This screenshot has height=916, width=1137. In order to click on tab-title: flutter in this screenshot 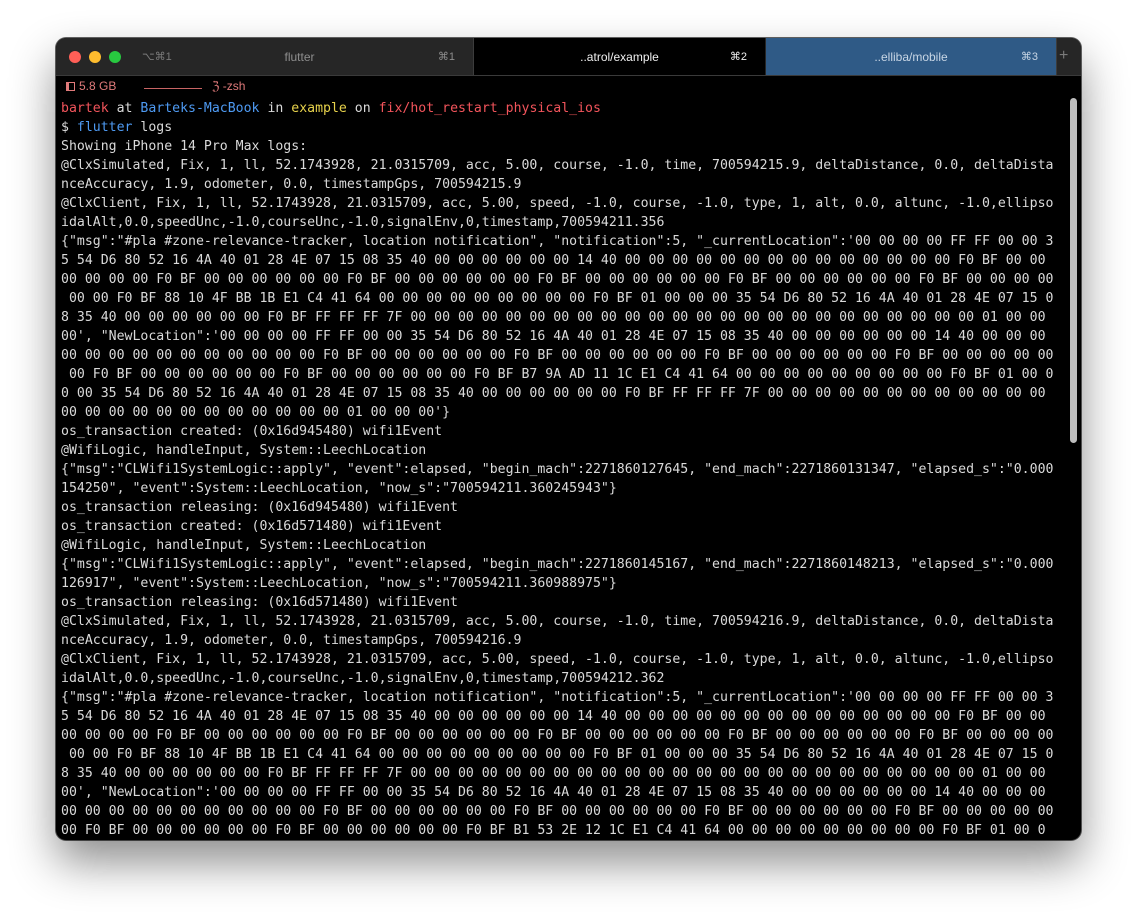, I will do `click(299, 57)`.